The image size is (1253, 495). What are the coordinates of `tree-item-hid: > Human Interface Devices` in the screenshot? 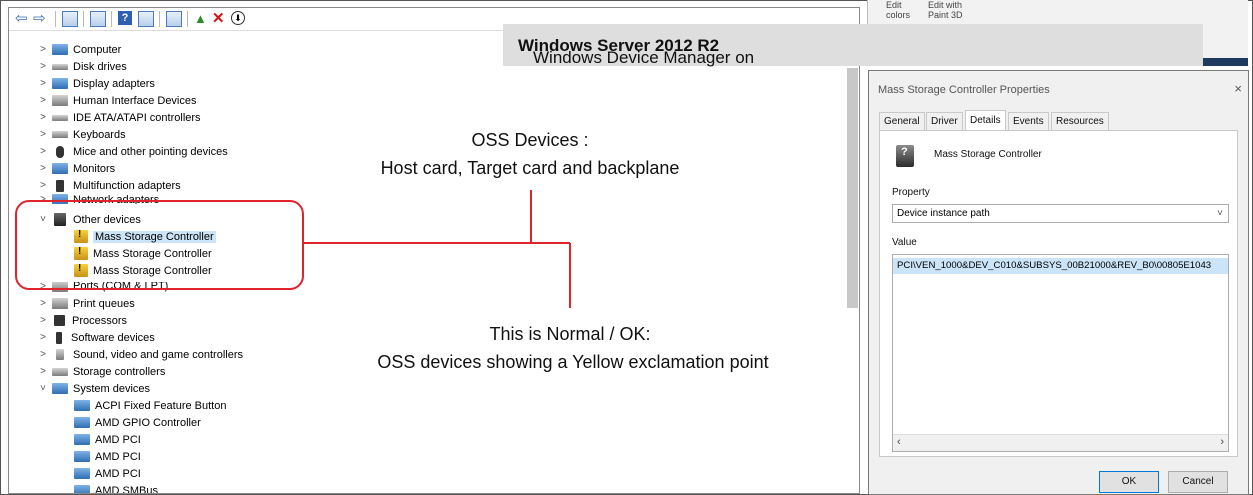 It's located at (116, 100).